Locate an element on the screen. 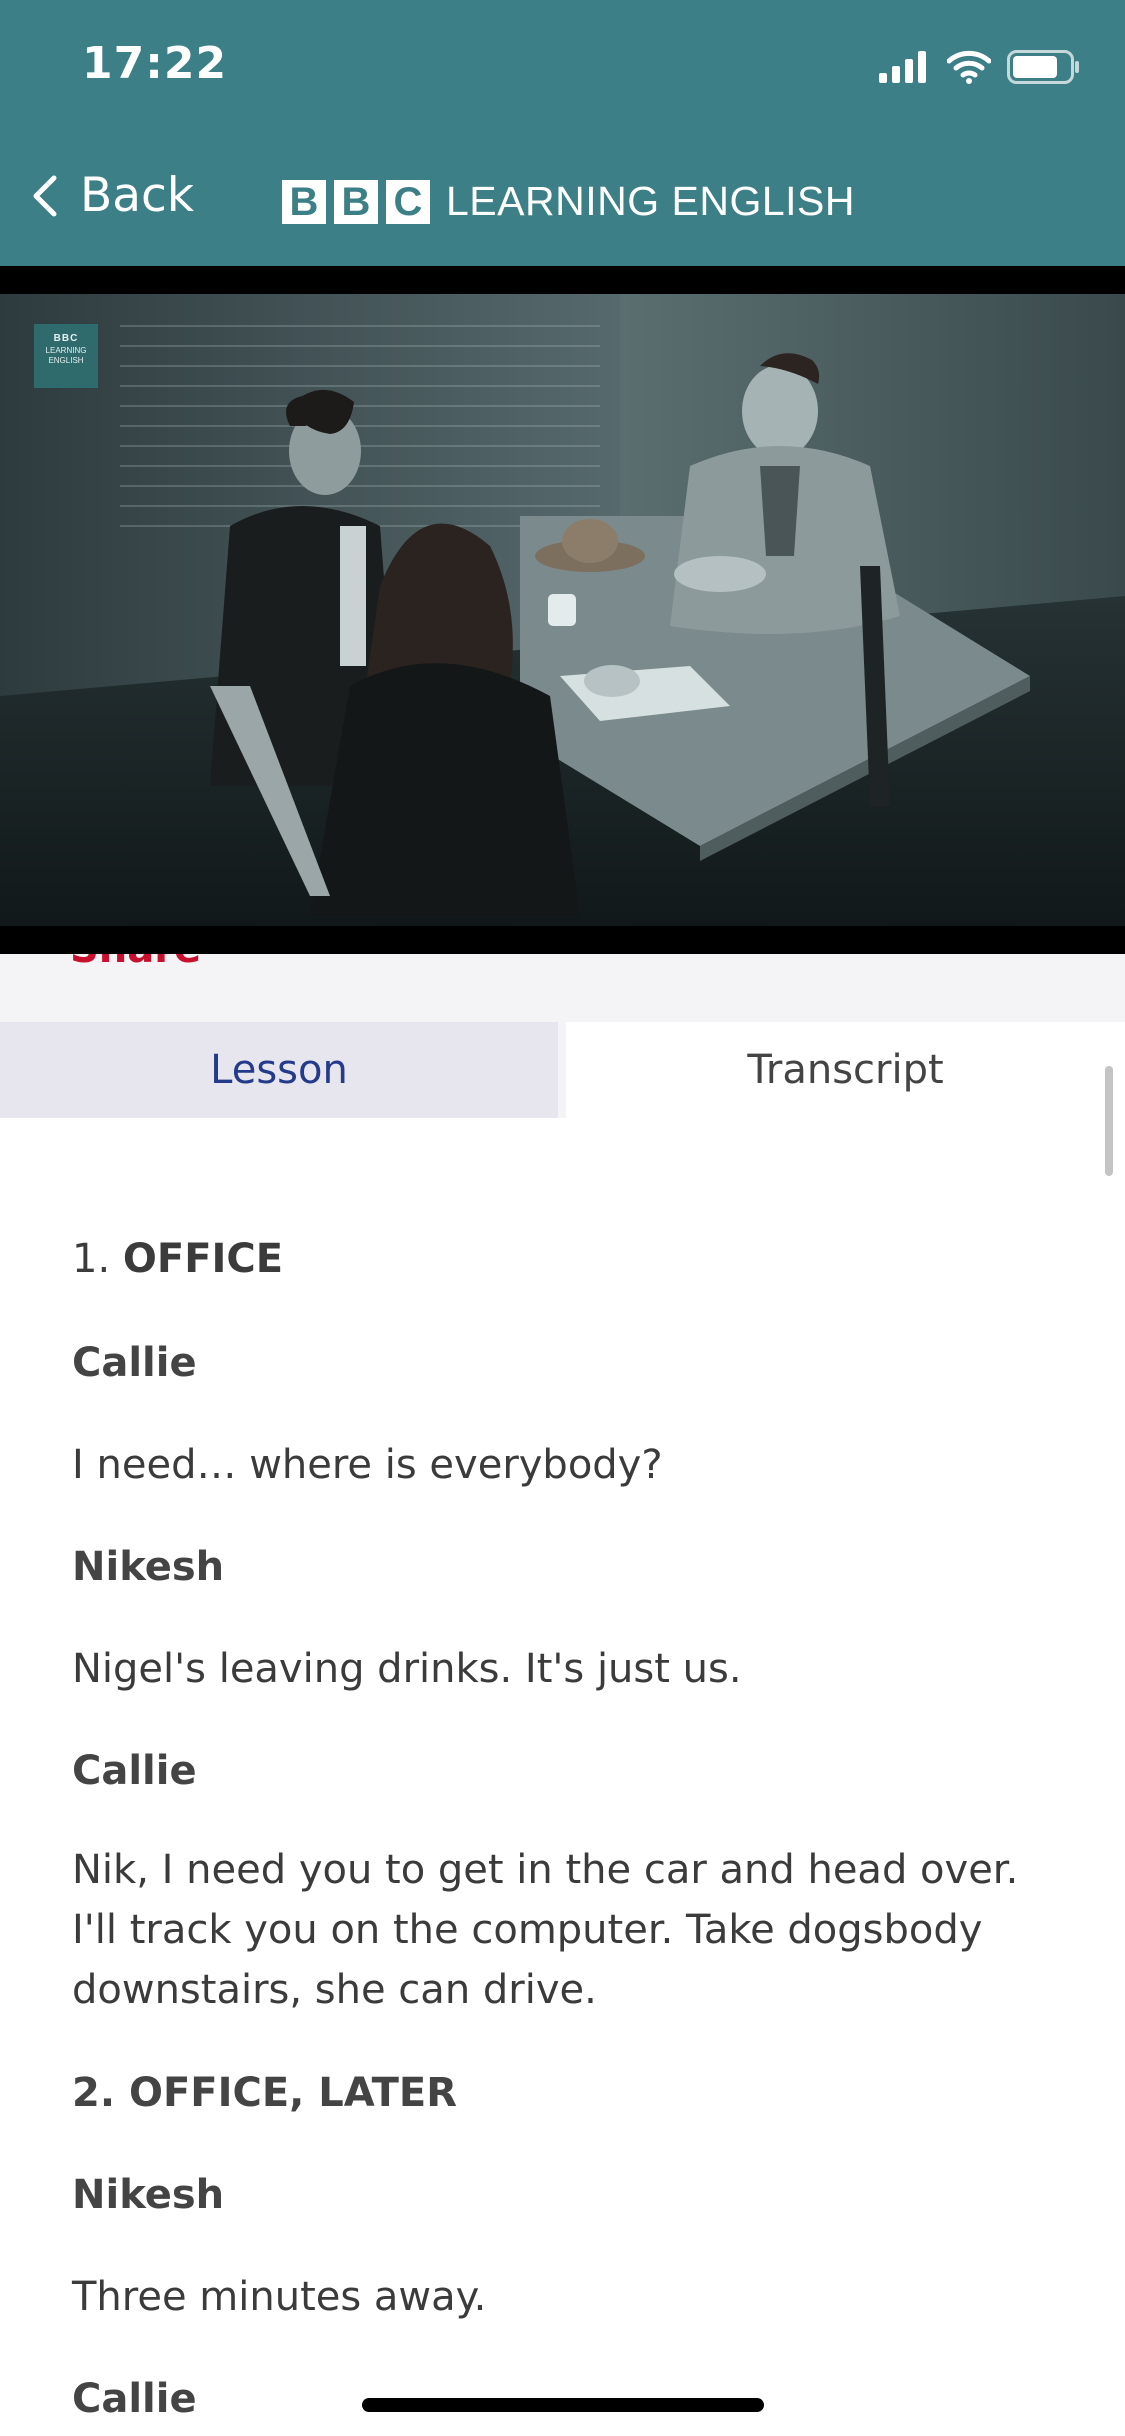 This screenshot has width=1125, height=2436. wifi-icon is located at coordinates (969, 67).